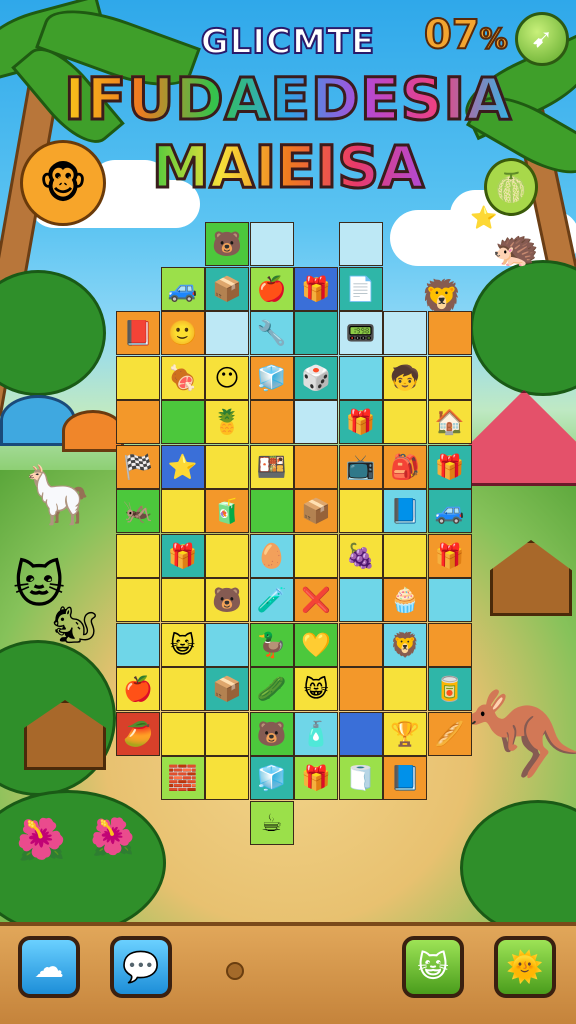  What do you see at coordinates (449, 422) in the screenshot?
I see `board-tile: 🏠` at bounding box center [449, 422].